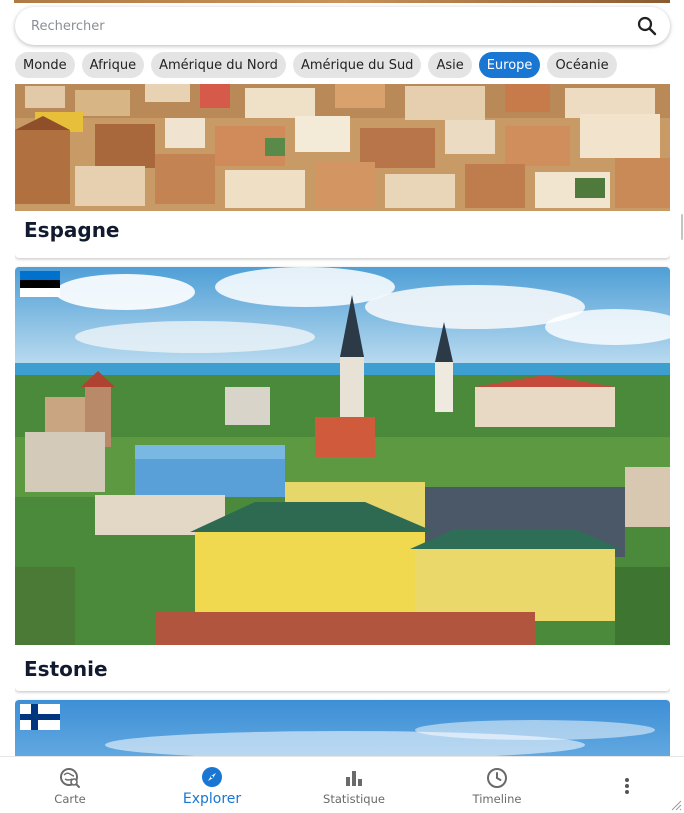  What do you see at coordinates (40, 284) in the screenshot?
I see `estonia-flag-icon` at bounding box center [40, 284].